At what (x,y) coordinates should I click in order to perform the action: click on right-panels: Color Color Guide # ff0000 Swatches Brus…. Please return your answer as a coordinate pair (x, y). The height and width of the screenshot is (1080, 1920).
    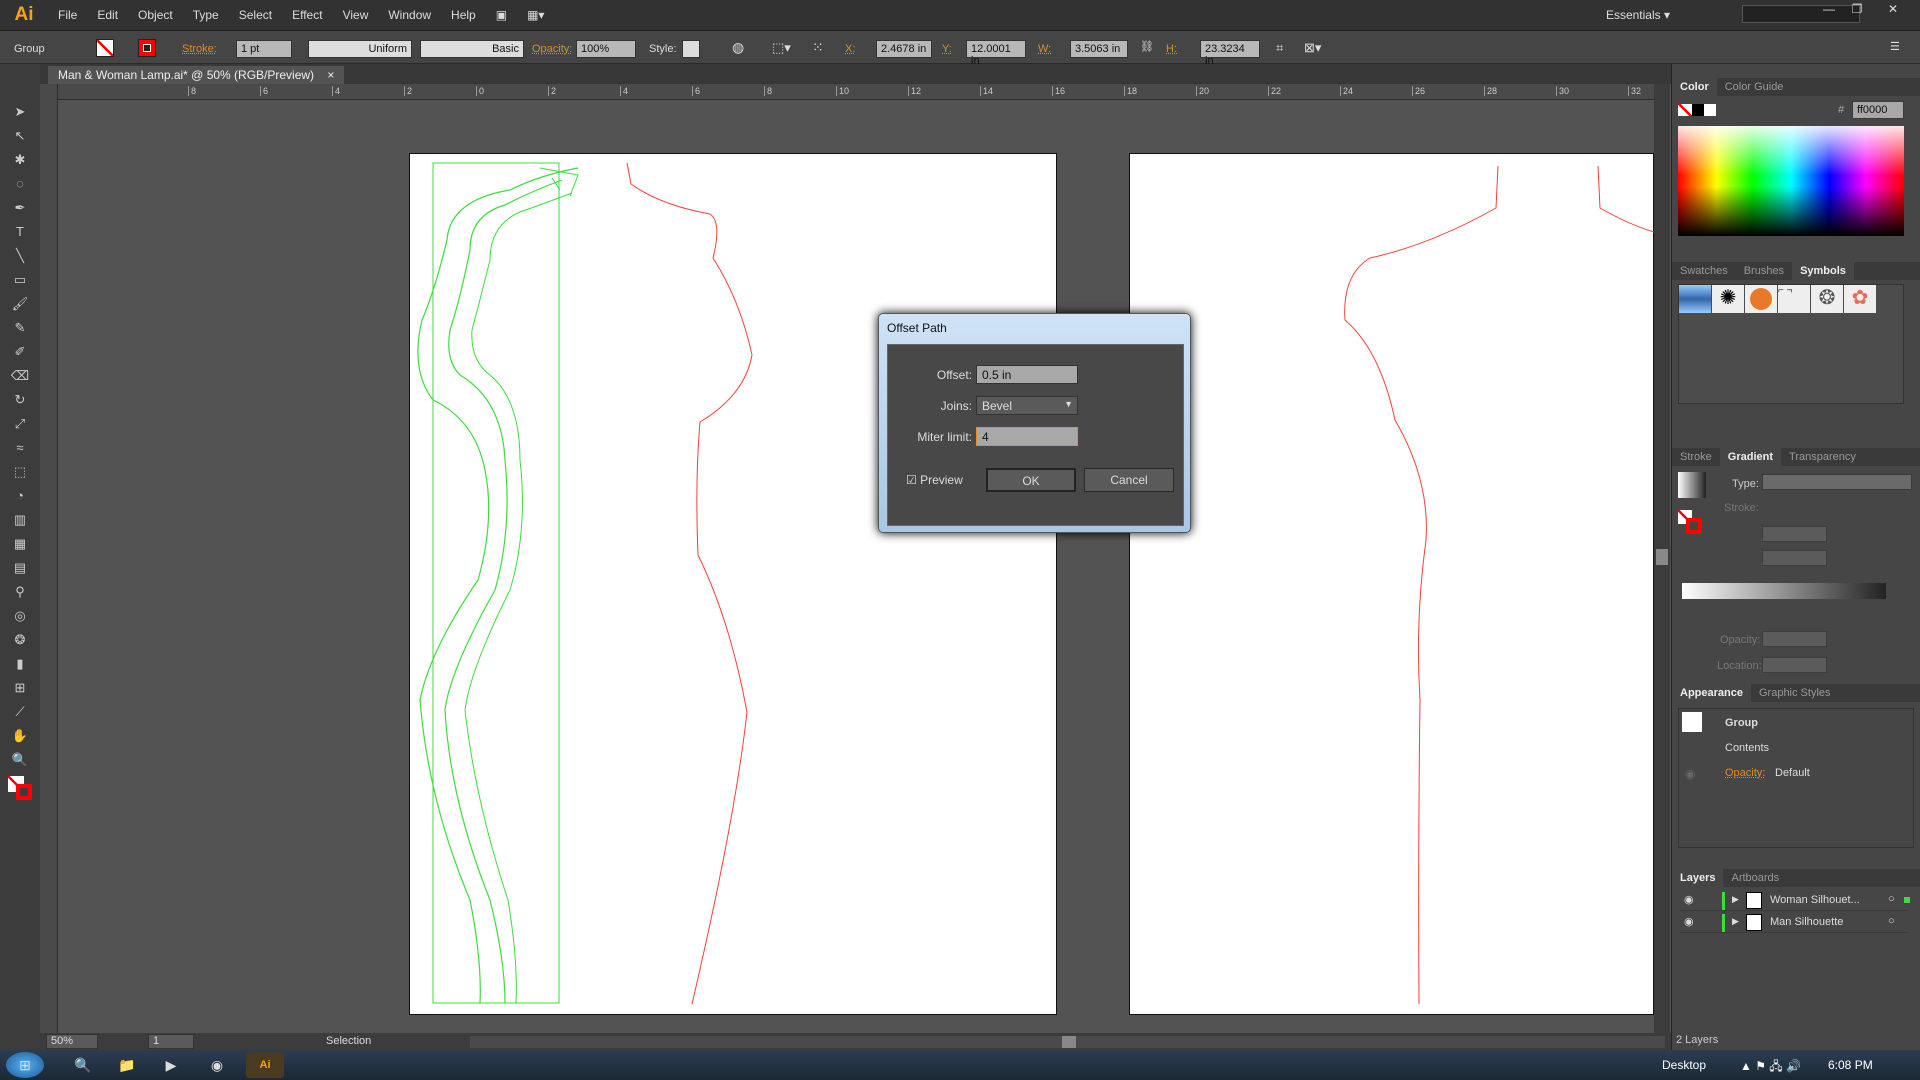
    Looking at the image, I should click on (1795, 557).